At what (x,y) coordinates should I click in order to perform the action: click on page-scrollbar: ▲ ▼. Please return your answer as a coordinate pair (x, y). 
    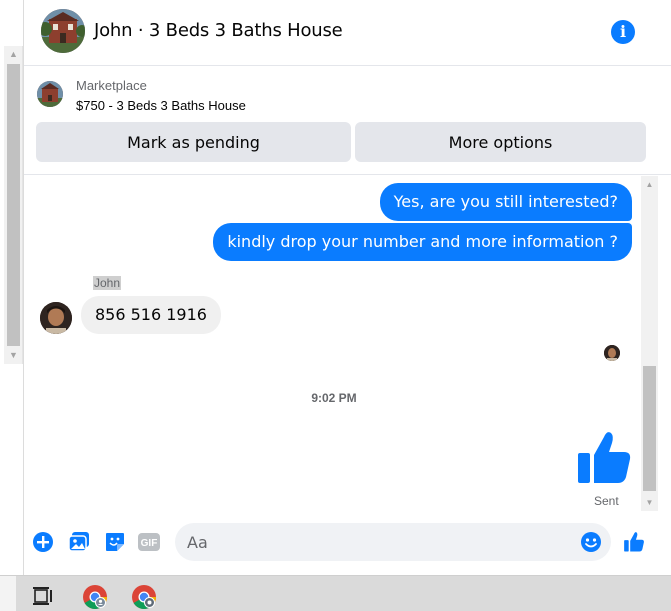
    Looking at the image, I should click on (13, 205).